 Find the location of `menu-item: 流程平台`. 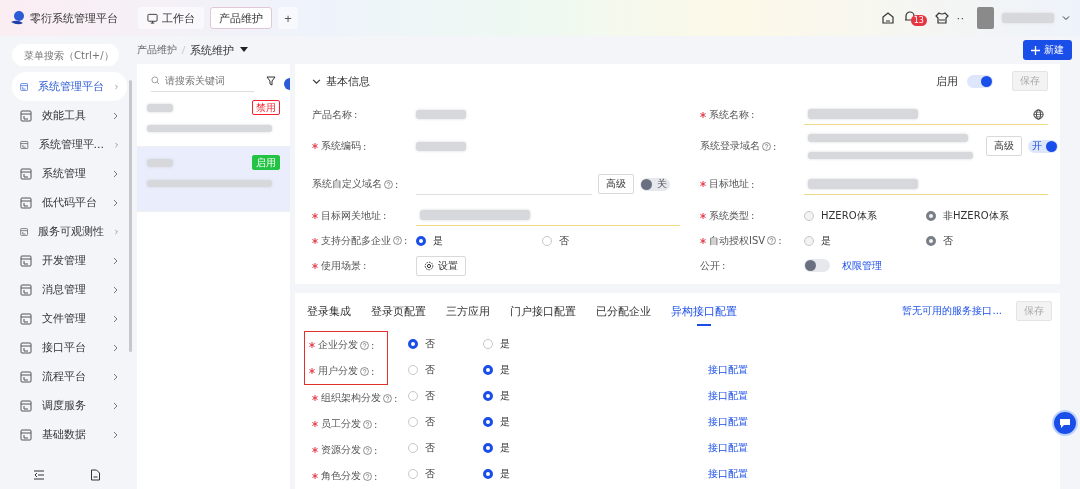

menu-item: 流程平台 is located at coordinates (63, 376).